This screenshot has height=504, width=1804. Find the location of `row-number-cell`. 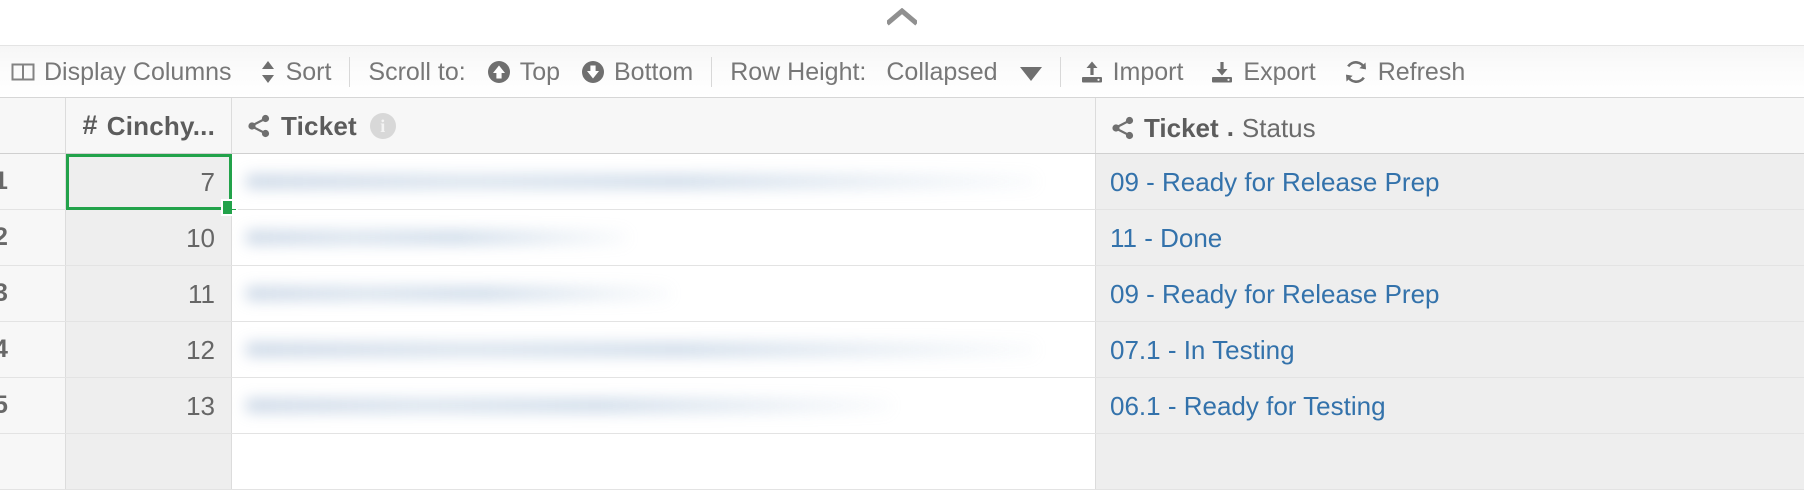

row-number-cell is located at coordinates (33, 461).